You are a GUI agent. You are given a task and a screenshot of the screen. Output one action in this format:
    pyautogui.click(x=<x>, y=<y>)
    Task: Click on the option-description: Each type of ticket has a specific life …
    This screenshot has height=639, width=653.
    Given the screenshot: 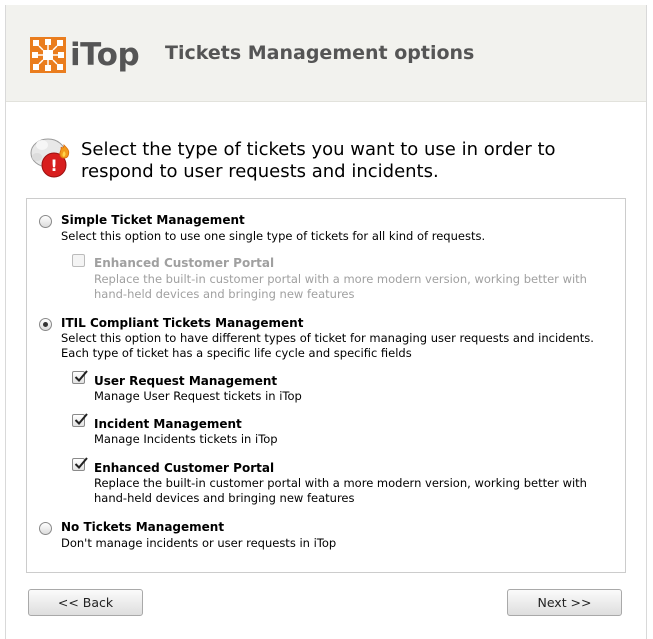 What is the action you would take?
    pyautogui.click(x=236, y=353)
    